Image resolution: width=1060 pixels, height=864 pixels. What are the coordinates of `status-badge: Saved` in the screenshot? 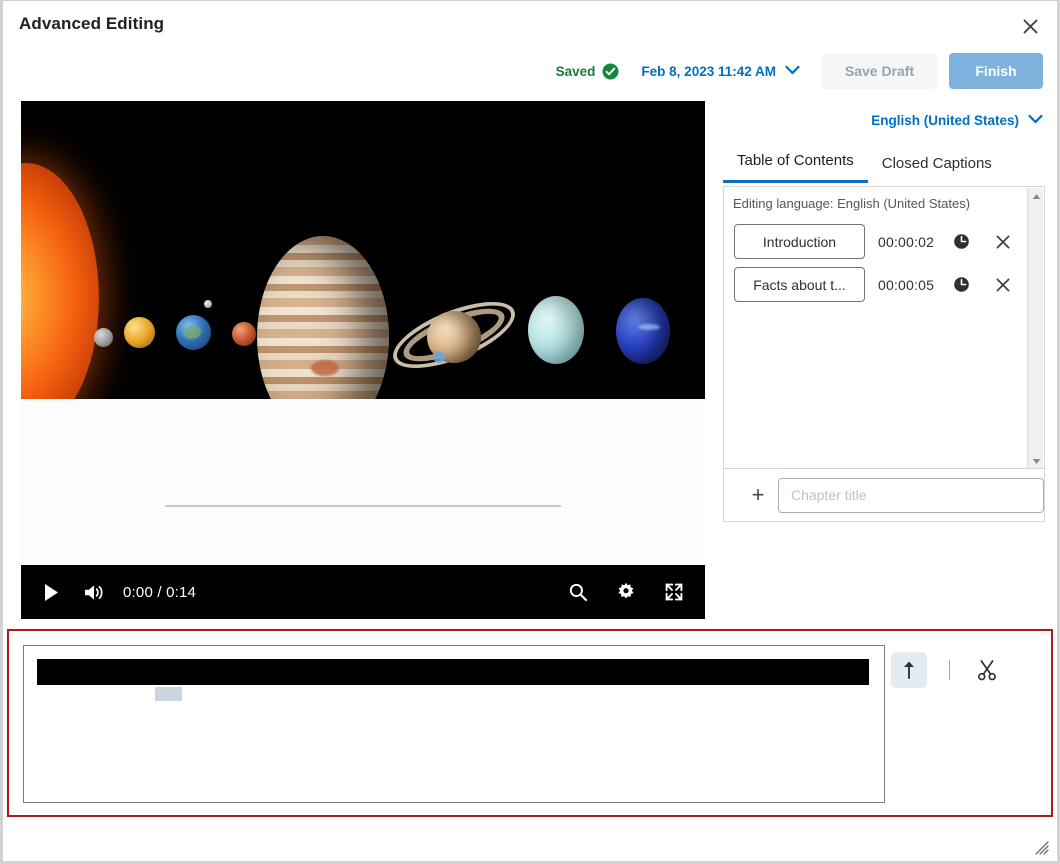 It's located at (588, 71).